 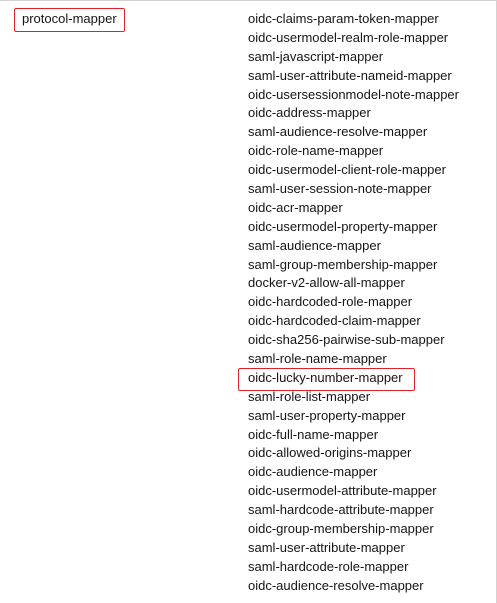 What do you see at coordinates (353, 94) in the screenshot?
I see `list-item: oidc-usersessionmodel-note-mapper` at bounding box center [353, 94].